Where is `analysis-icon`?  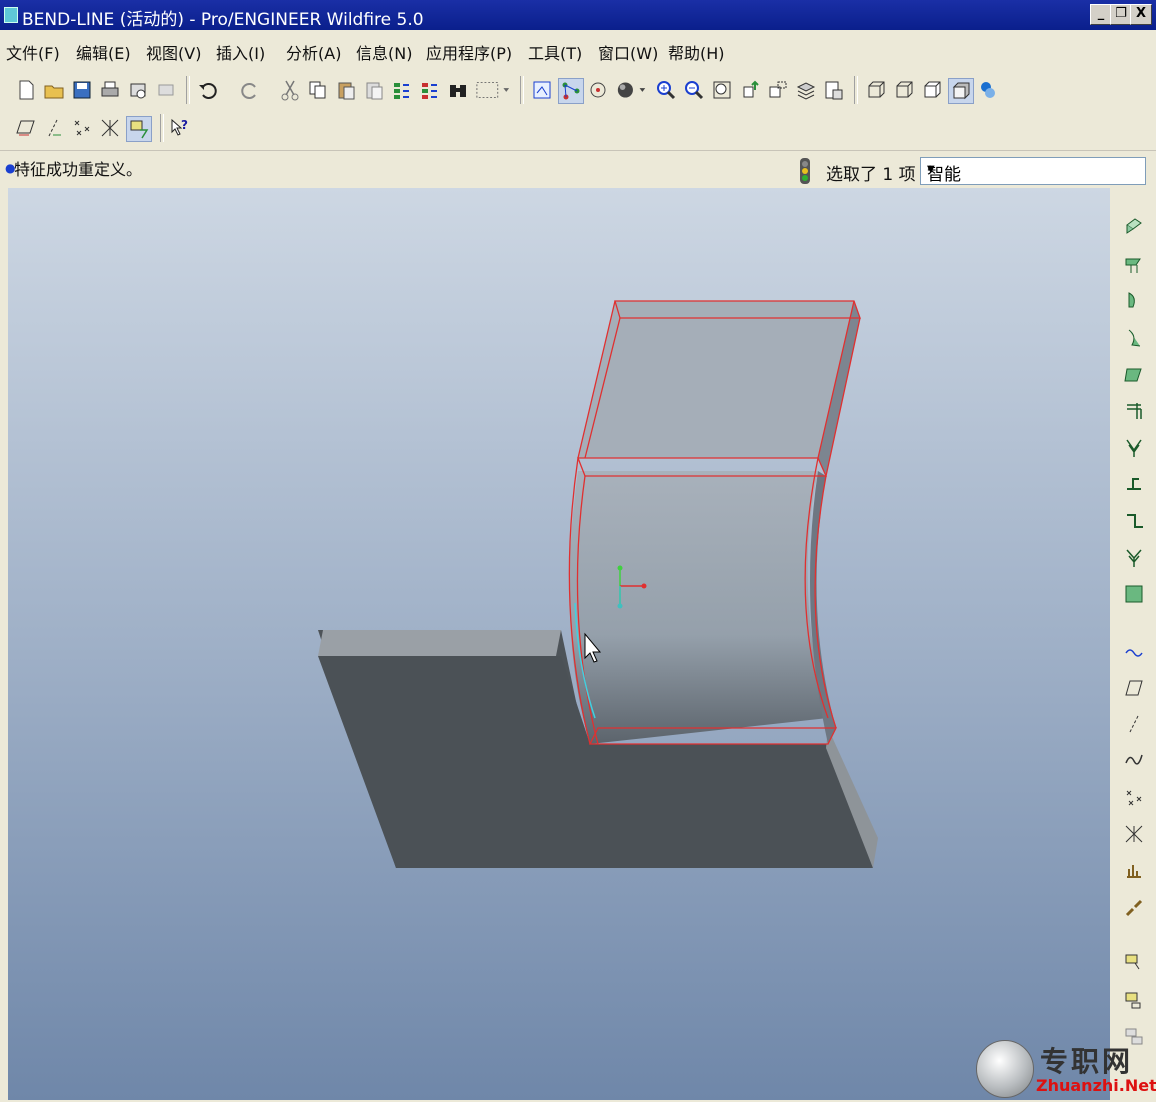
analysis-icon is located at coordinates (1134, 872).